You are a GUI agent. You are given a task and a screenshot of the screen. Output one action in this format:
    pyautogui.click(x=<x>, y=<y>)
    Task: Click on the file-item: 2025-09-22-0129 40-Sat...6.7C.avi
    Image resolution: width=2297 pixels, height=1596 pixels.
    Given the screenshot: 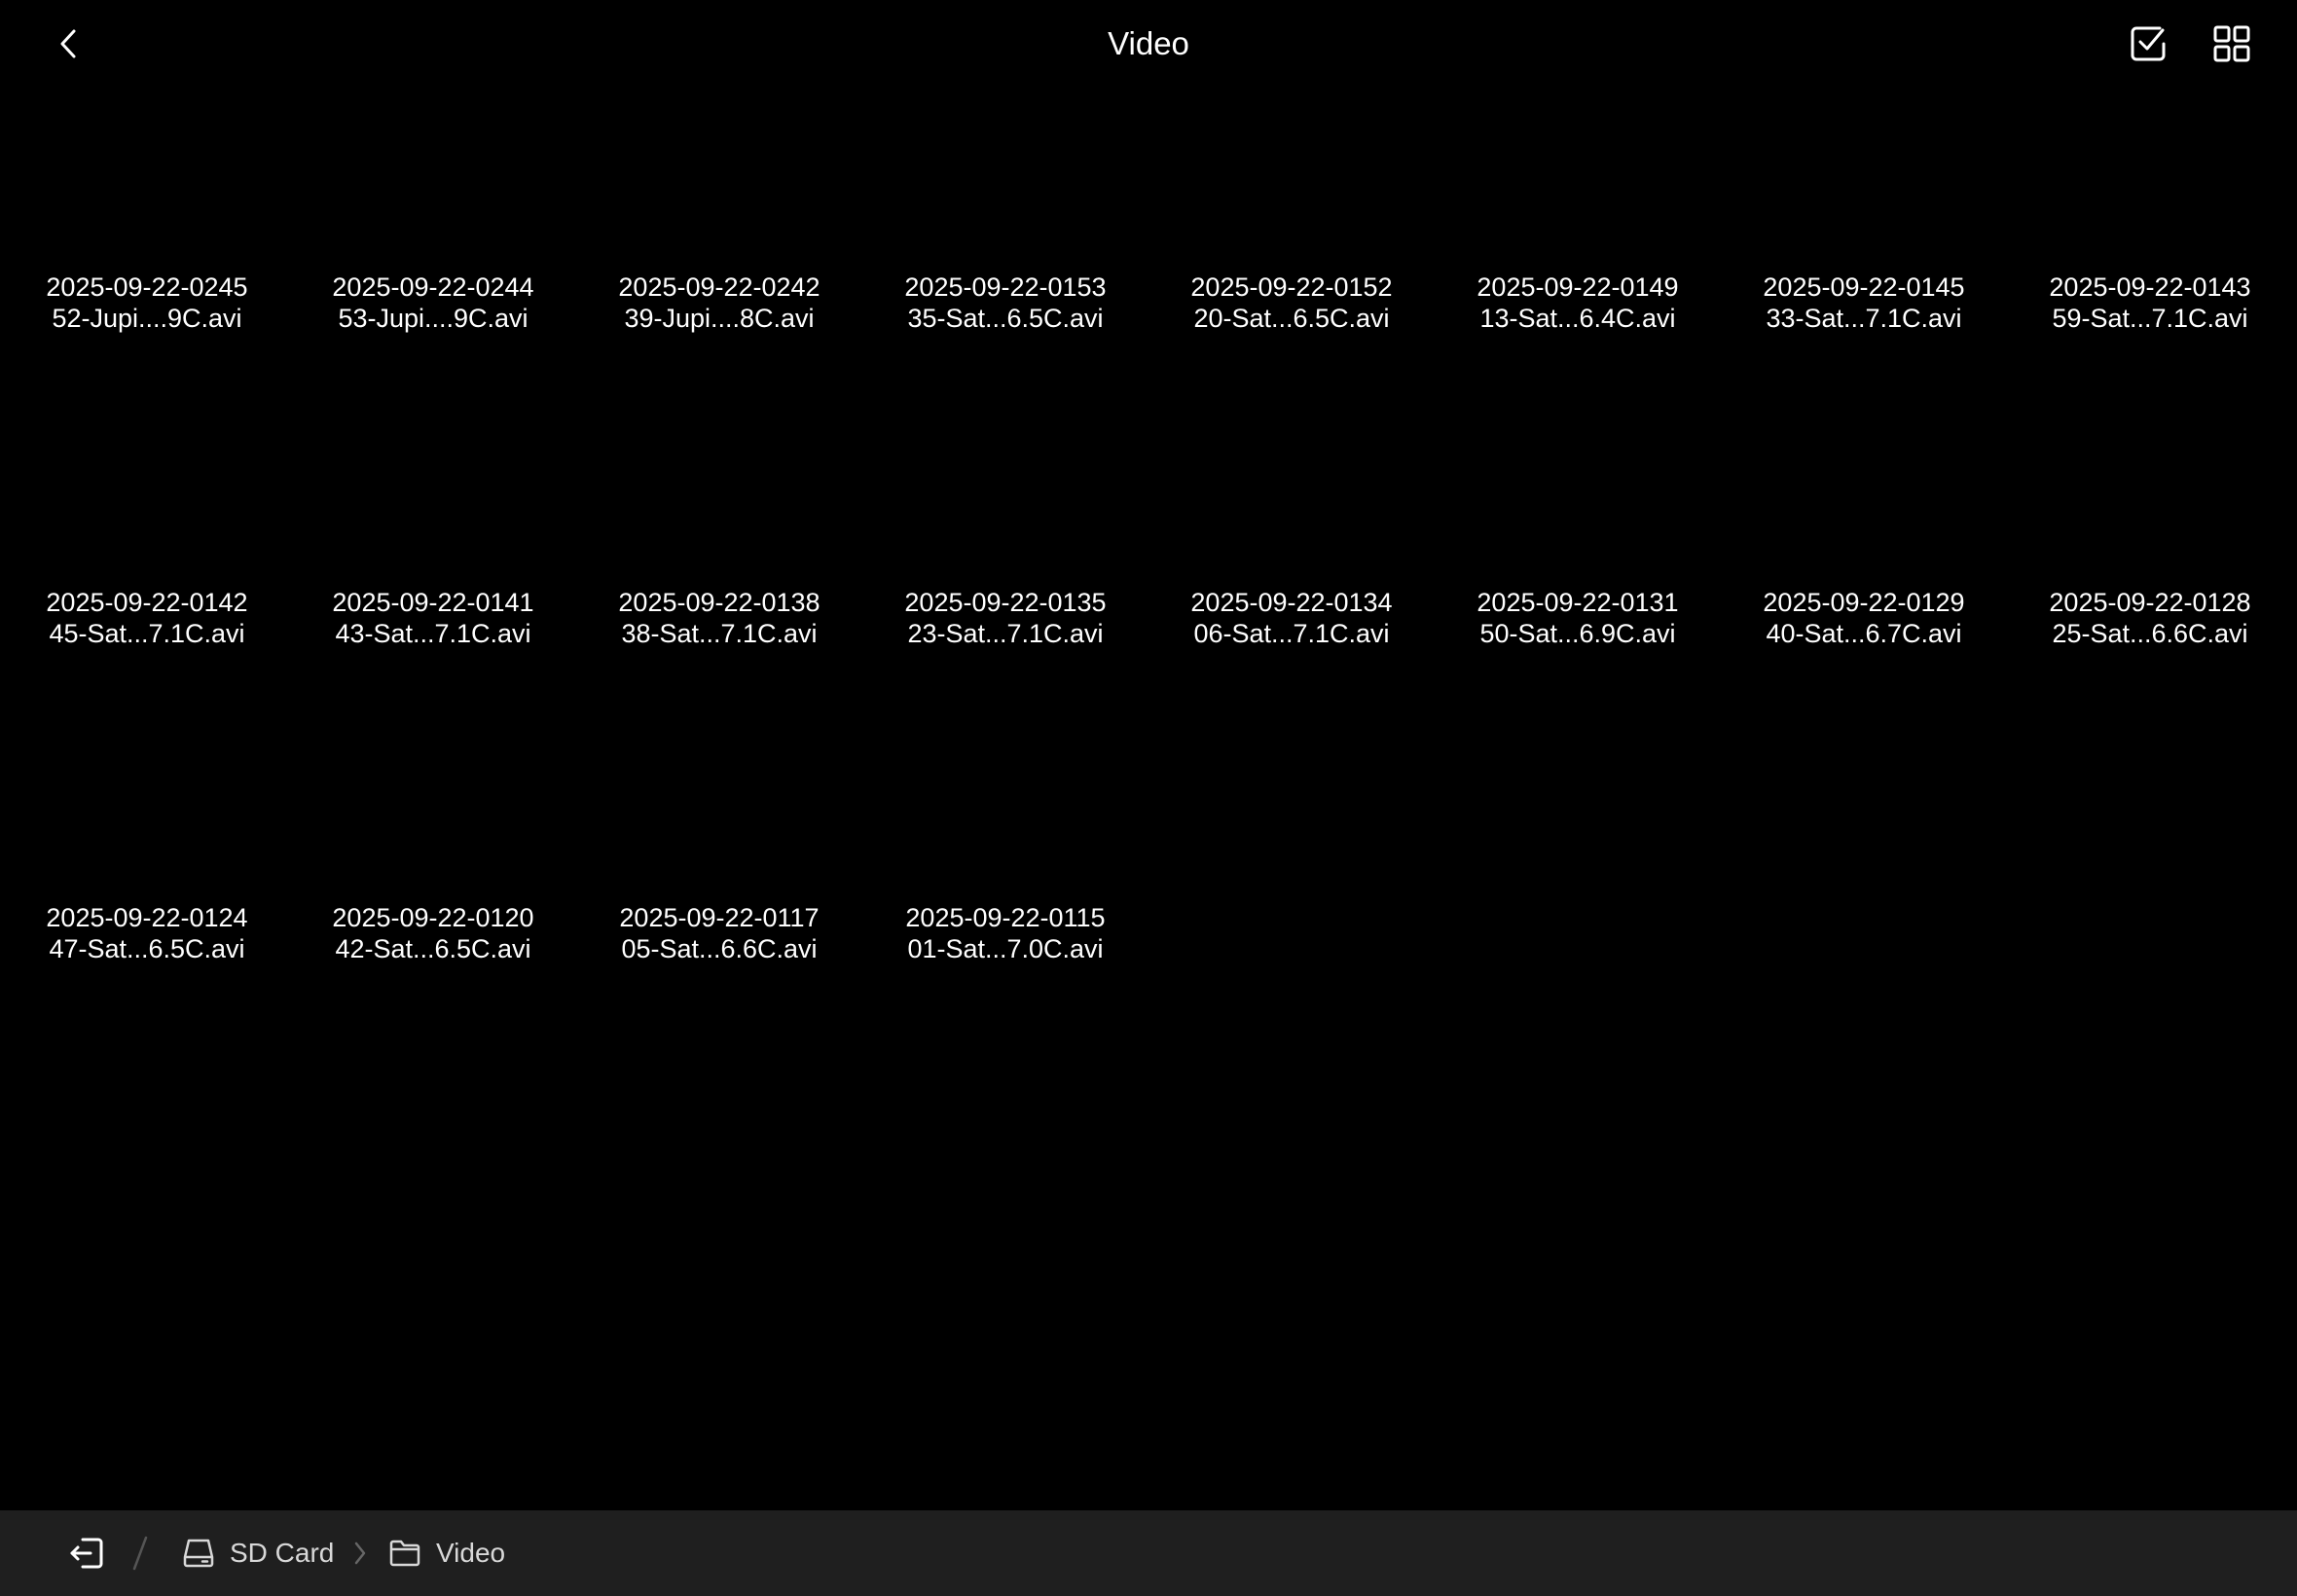 What is the action you would take?
    pyautogui.click(x=1864, y=560)
    